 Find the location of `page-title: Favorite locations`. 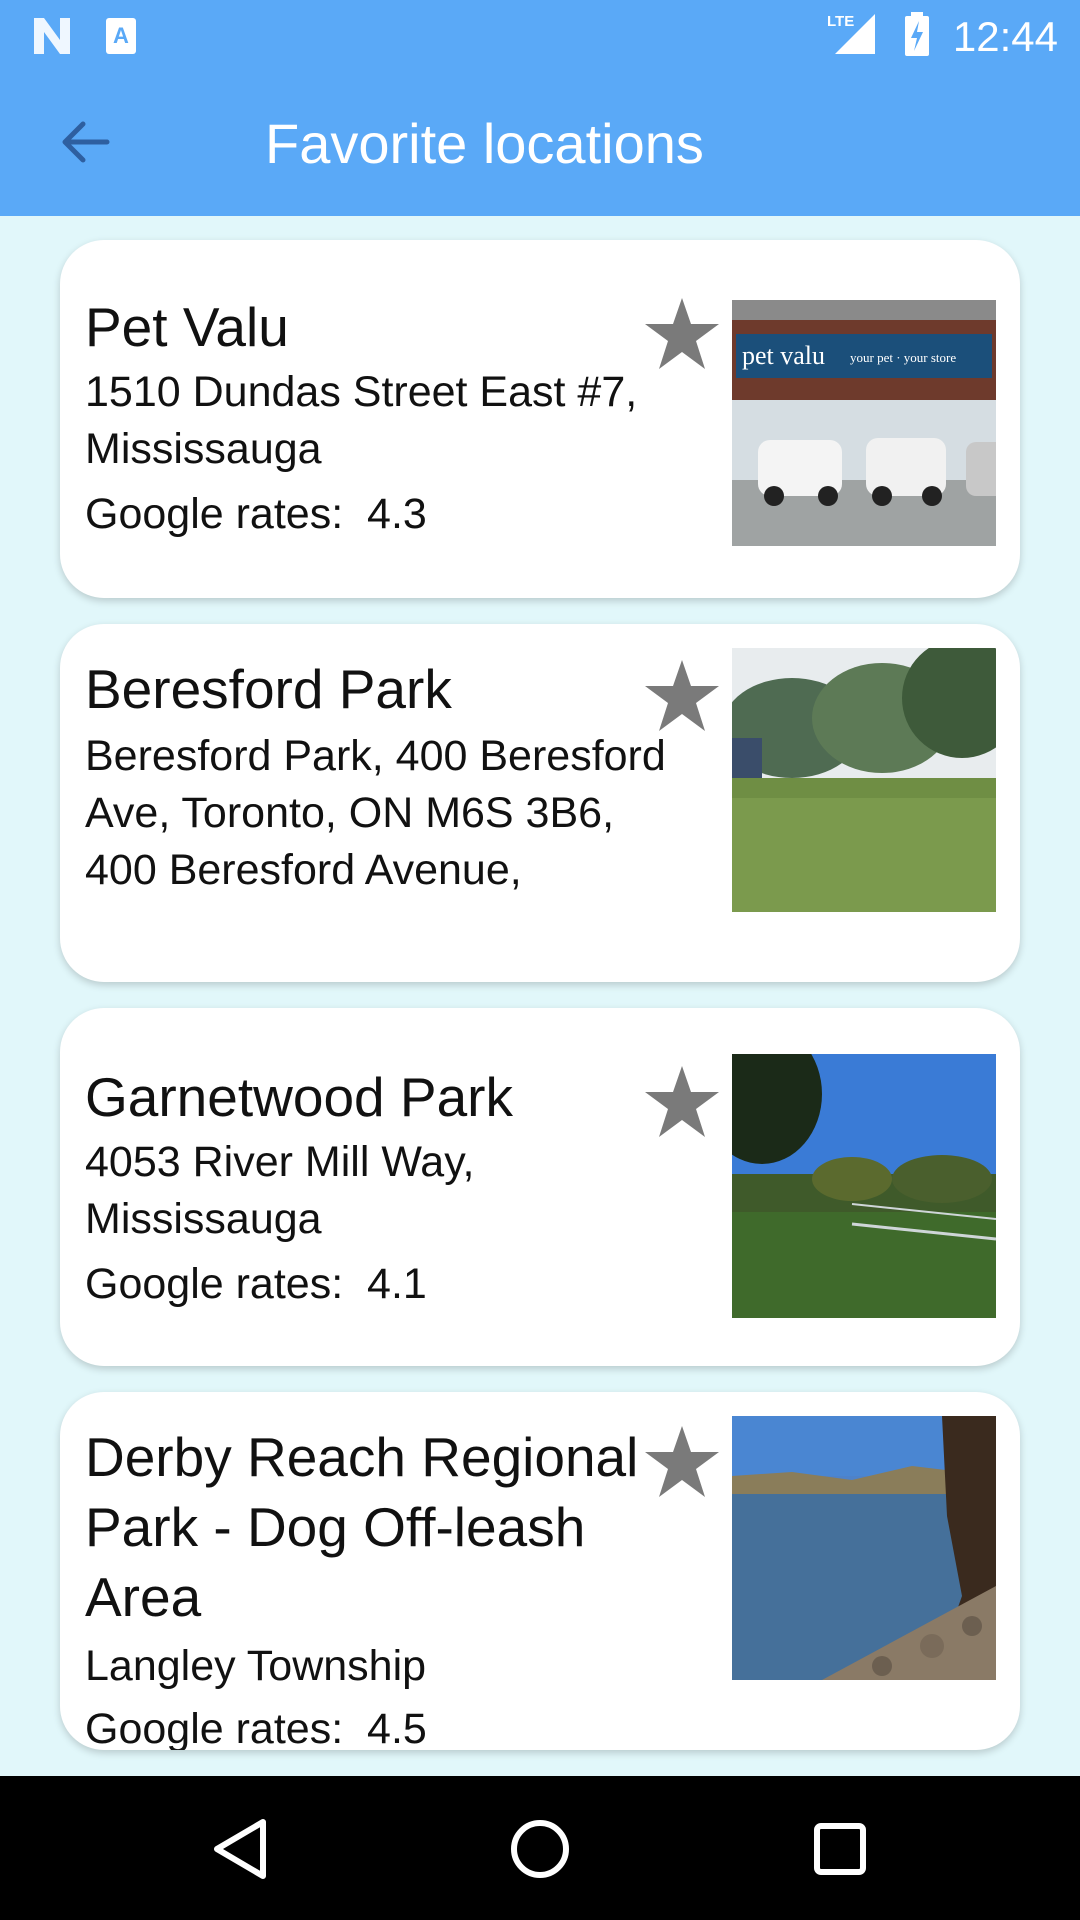

page-title: Favorite locations is located at coordinates (484, 143).